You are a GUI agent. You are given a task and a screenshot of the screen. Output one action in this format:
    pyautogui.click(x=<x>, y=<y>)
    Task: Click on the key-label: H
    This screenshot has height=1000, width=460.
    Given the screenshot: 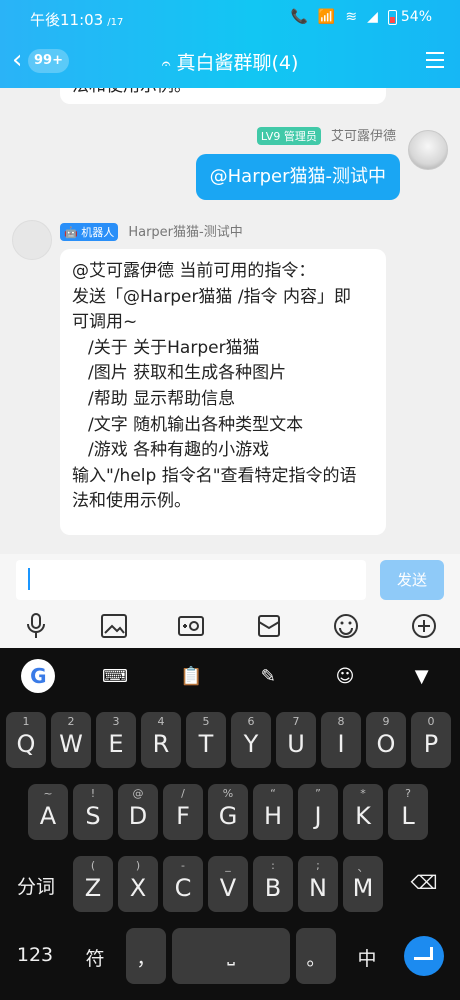 What is the action you would take?
    pyautogui.click(x=273, y=816)
    